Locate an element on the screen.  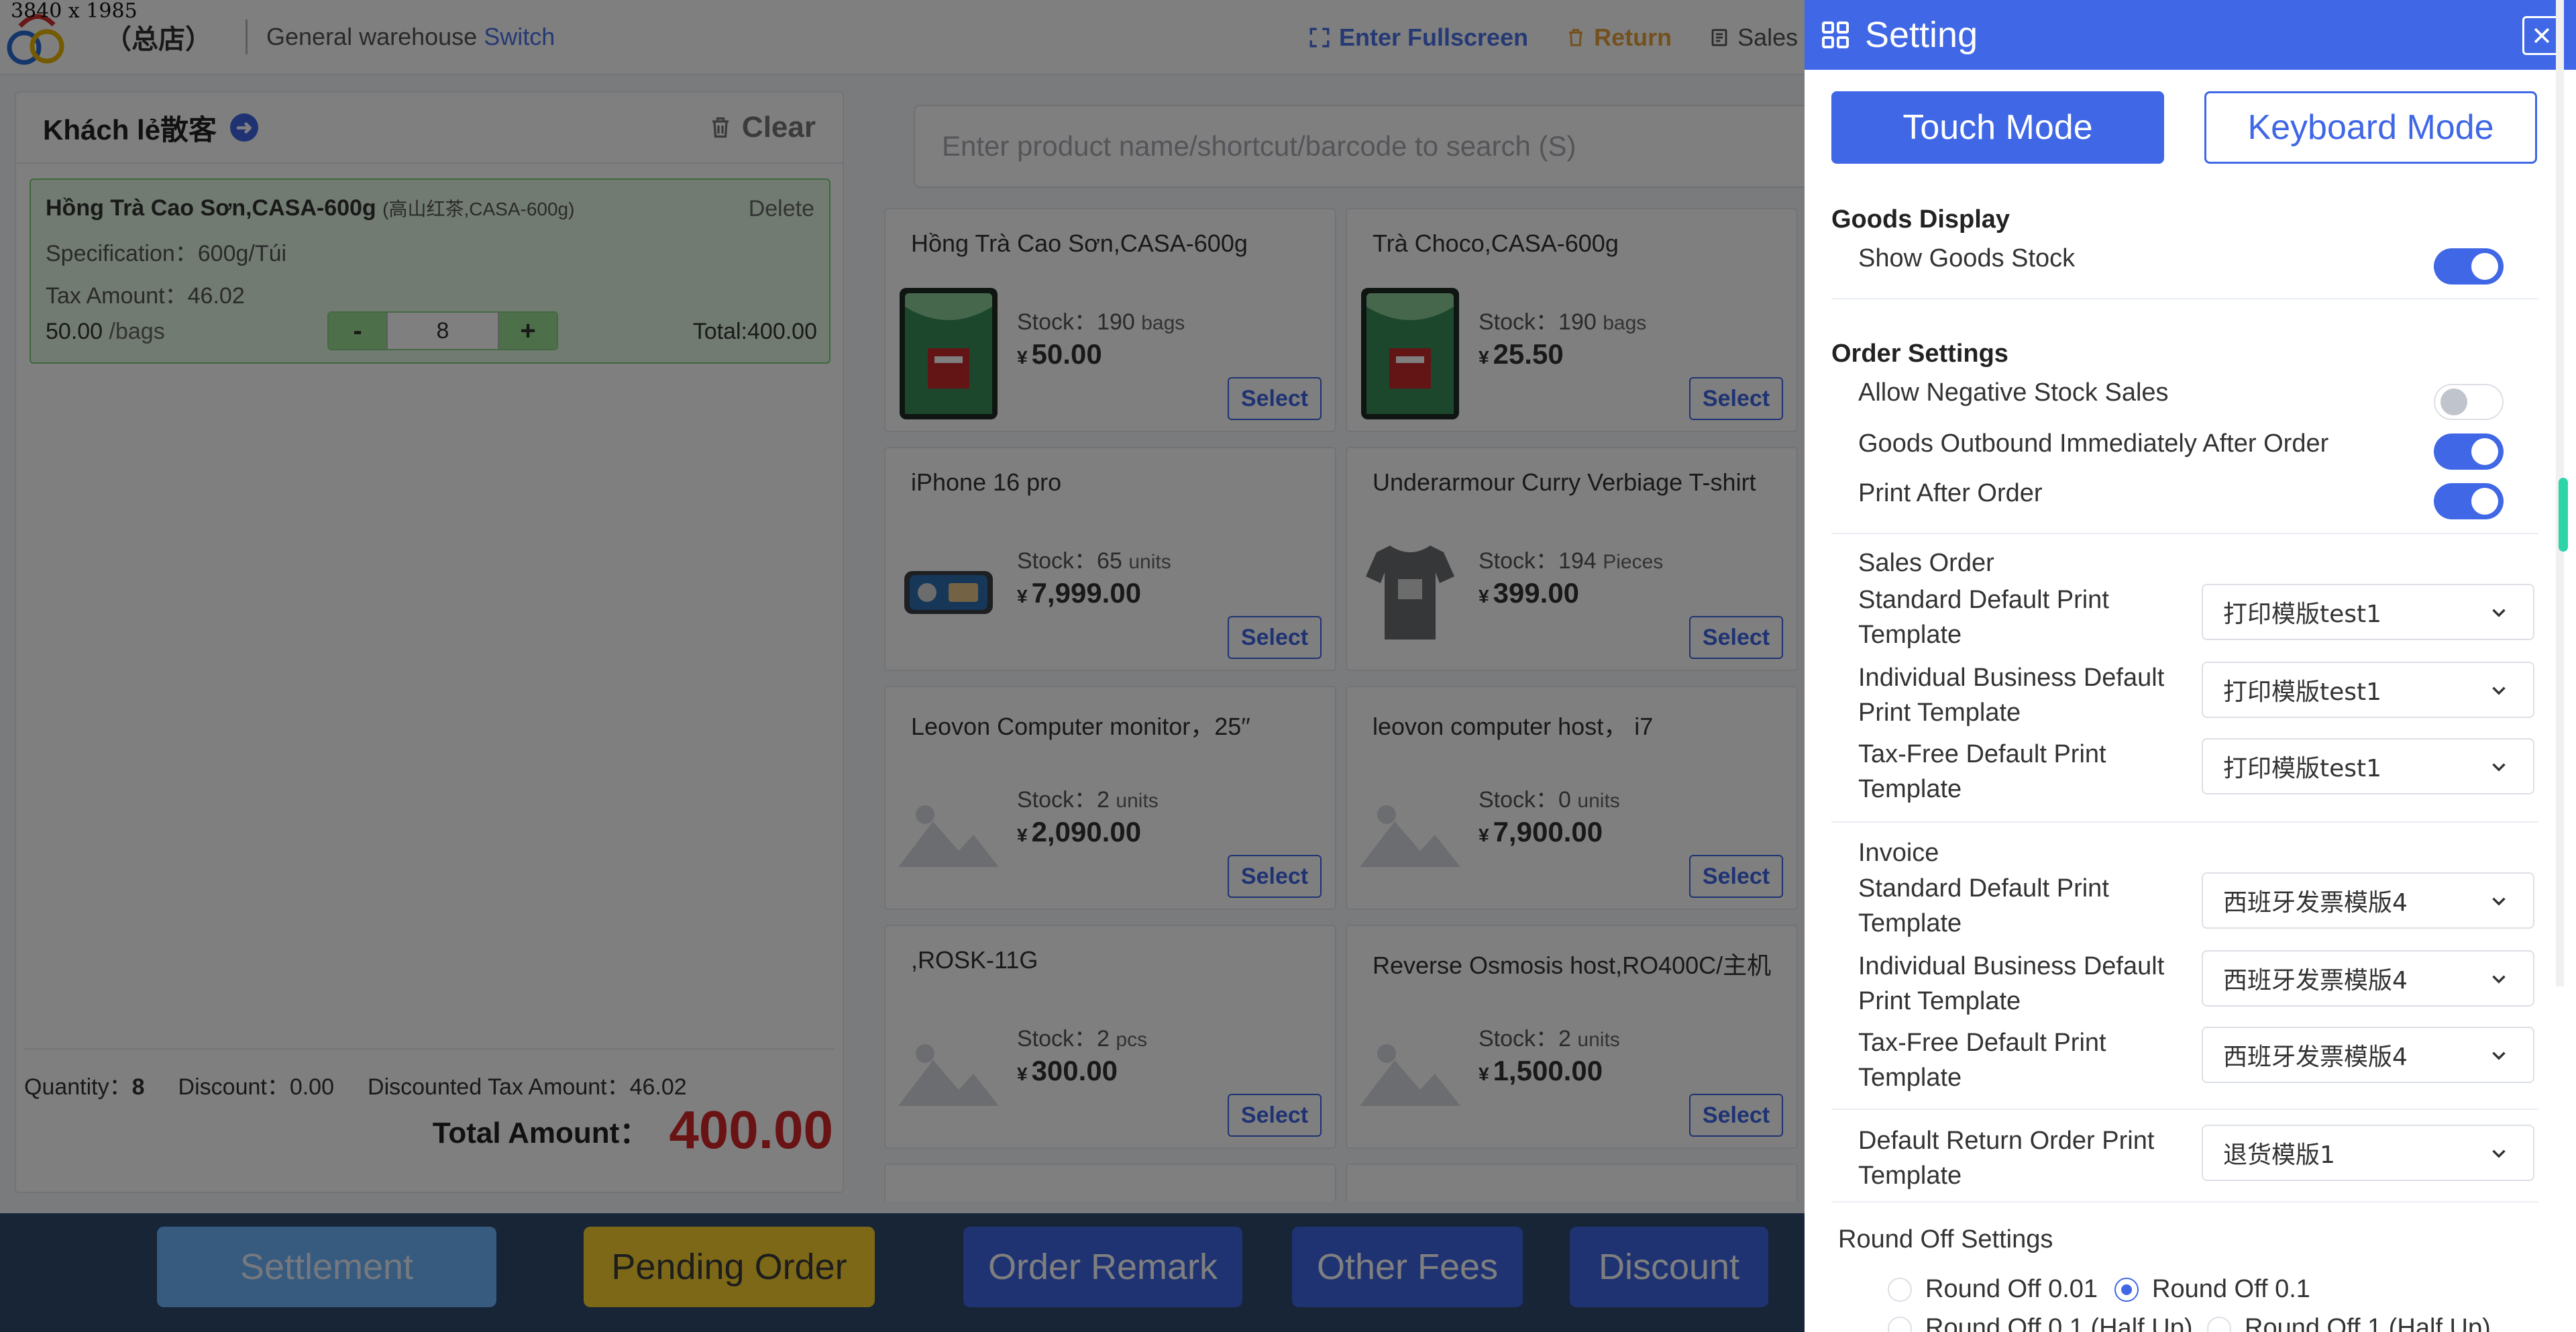
return-template-label: Default Return Order Print Template is located at coordinates (2006, 1158).